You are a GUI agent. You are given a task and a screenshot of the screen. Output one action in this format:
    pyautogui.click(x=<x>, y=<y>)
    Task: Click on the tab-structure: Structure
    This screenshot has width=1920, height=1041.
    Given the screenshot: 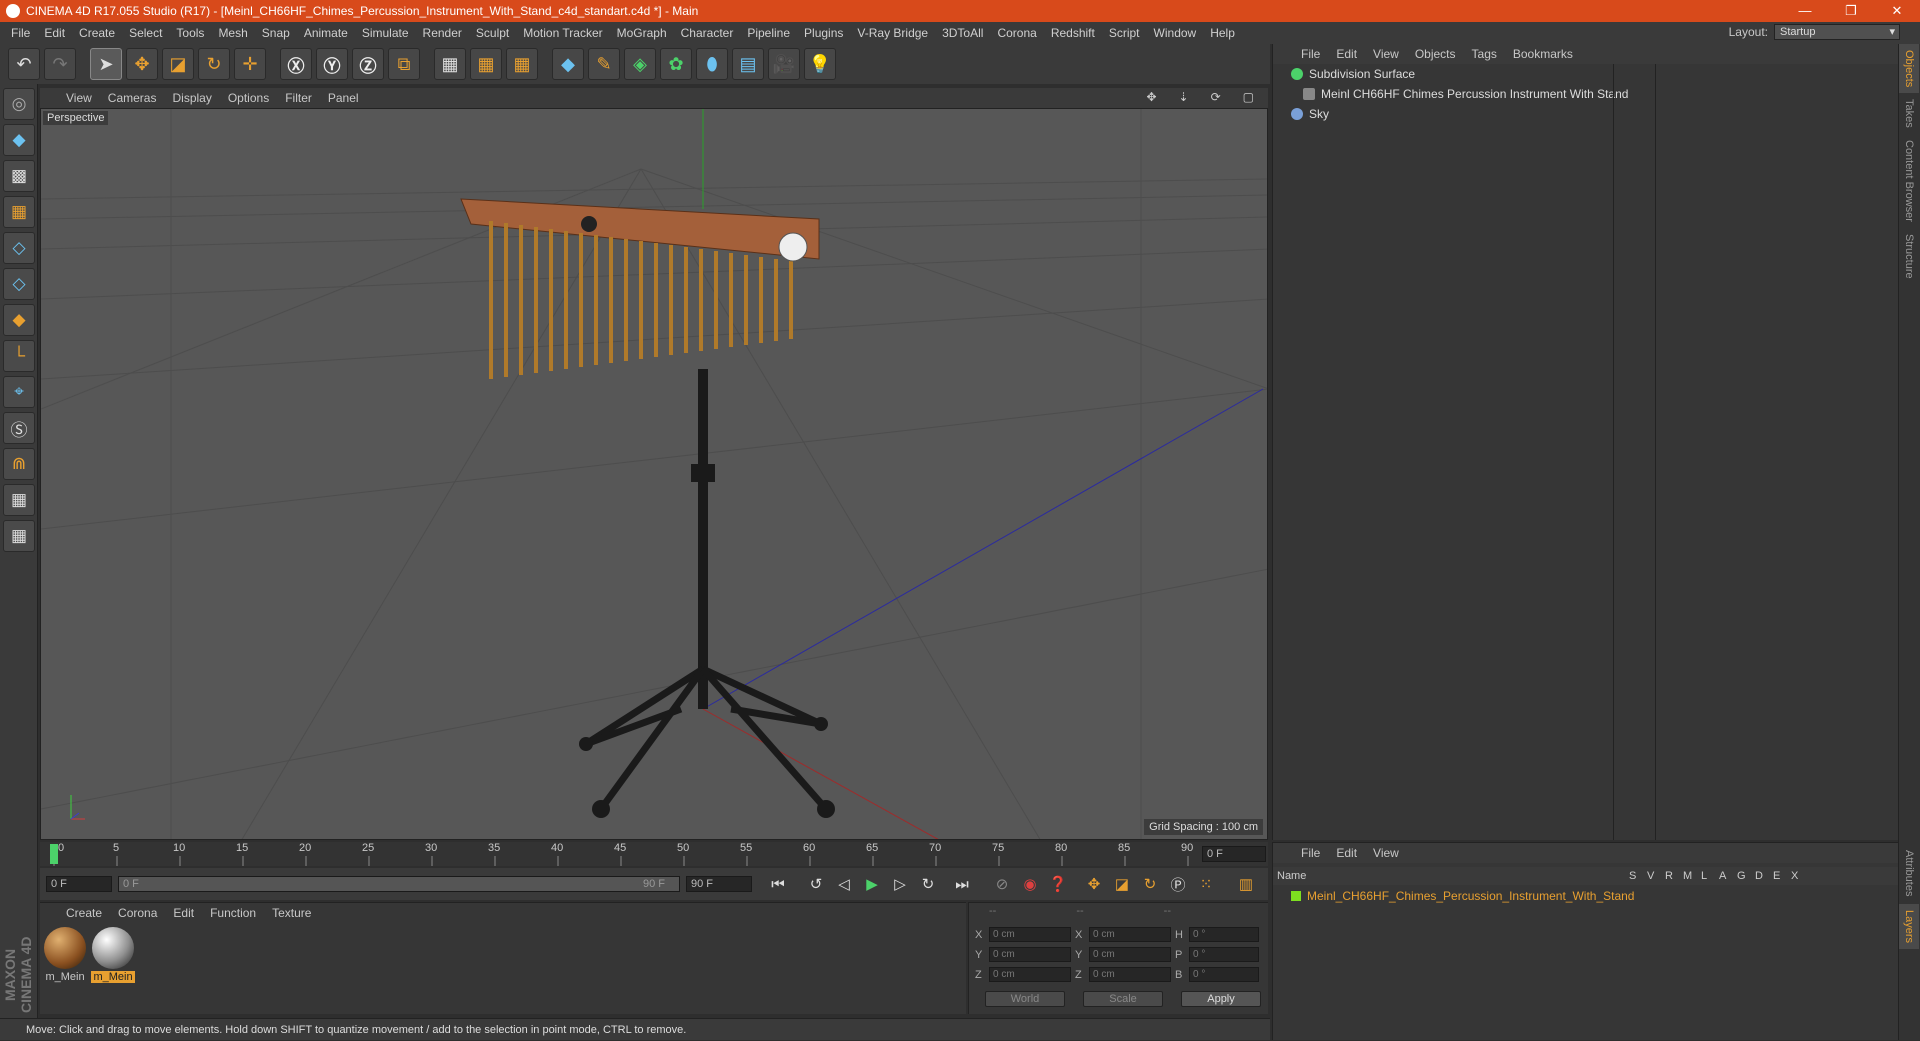 What is the action you would take?
    pyautogui.click(x=1909, y=256)
    